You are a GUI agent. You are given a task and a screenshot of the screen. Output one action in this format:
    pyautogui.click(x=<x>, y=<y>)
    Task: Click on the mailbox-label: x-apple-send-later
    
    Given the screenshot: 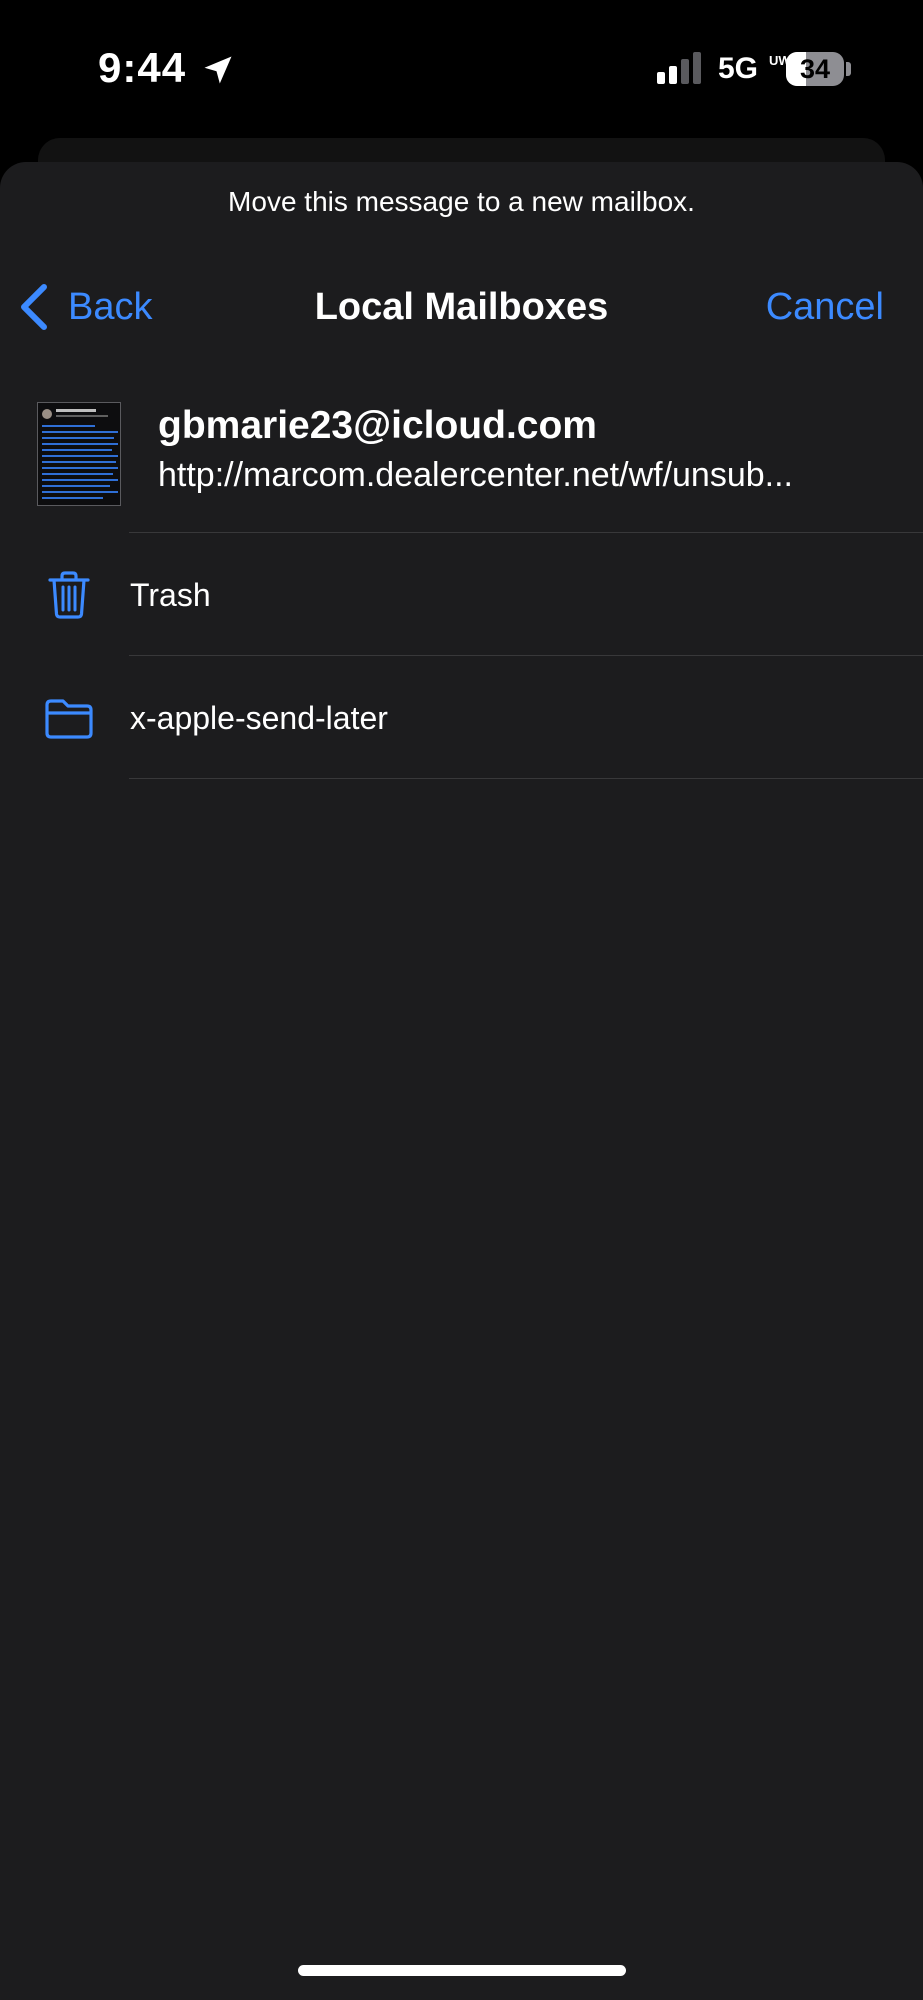 What is the action you would take?
    pyautogui.click(x=259, y=718)
    